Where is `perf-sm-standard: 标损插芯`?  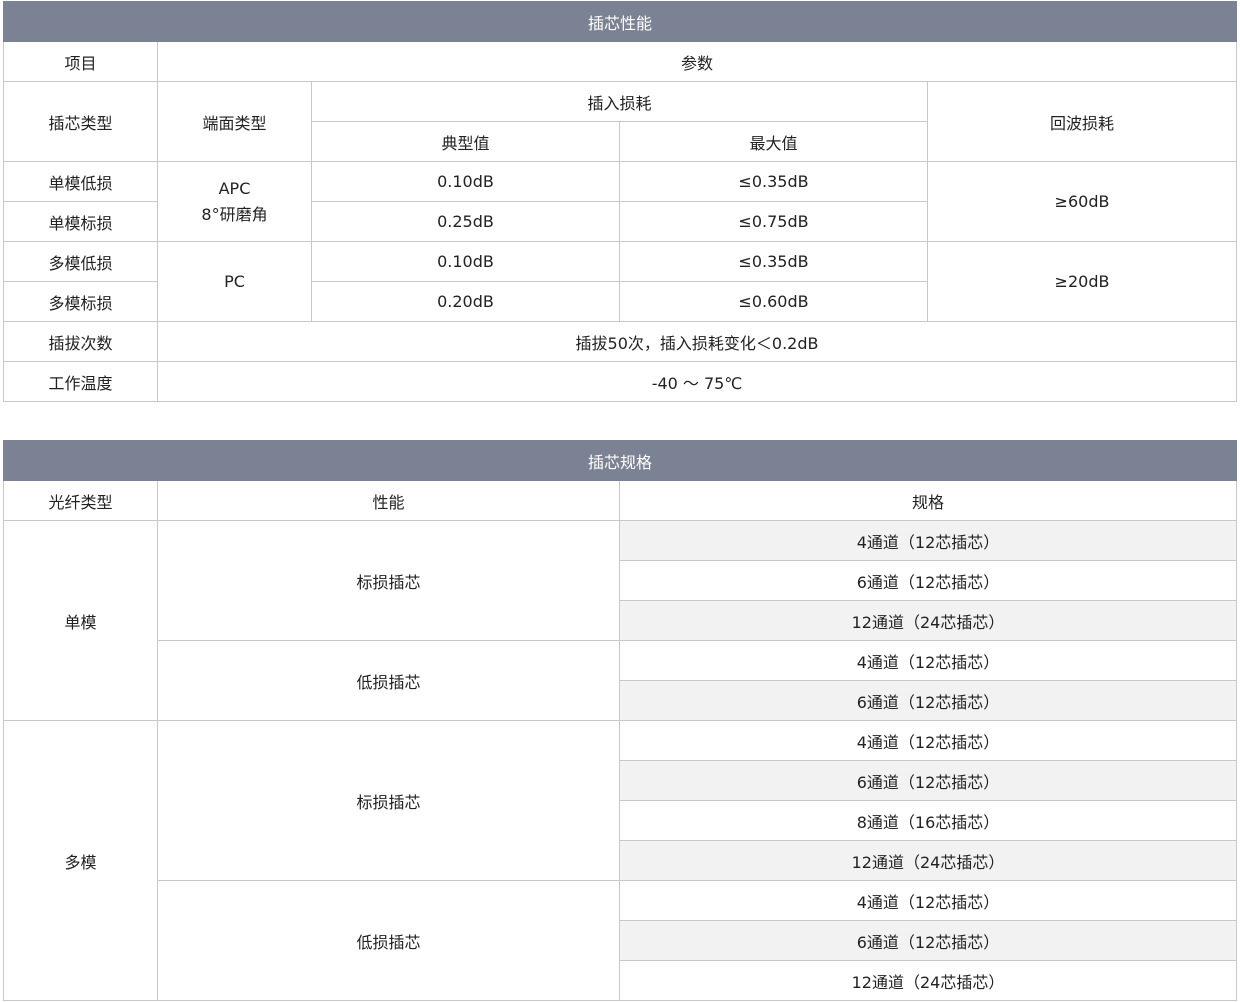 perf-sm-standard: 标损插芯 is located at coordinates (388, 580).